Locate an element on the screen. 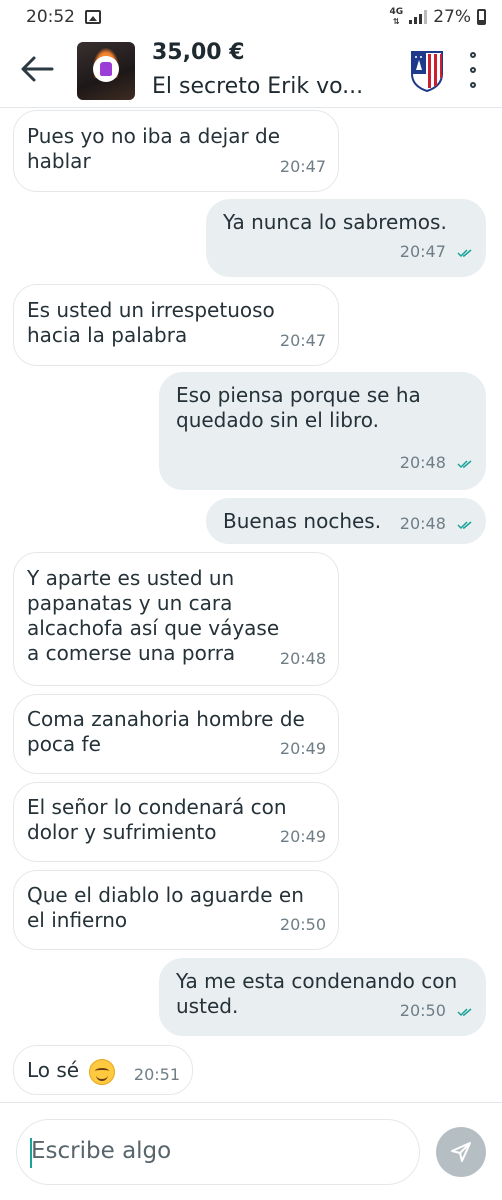  smiling-face-icon is located at coordinates (102, 1071).